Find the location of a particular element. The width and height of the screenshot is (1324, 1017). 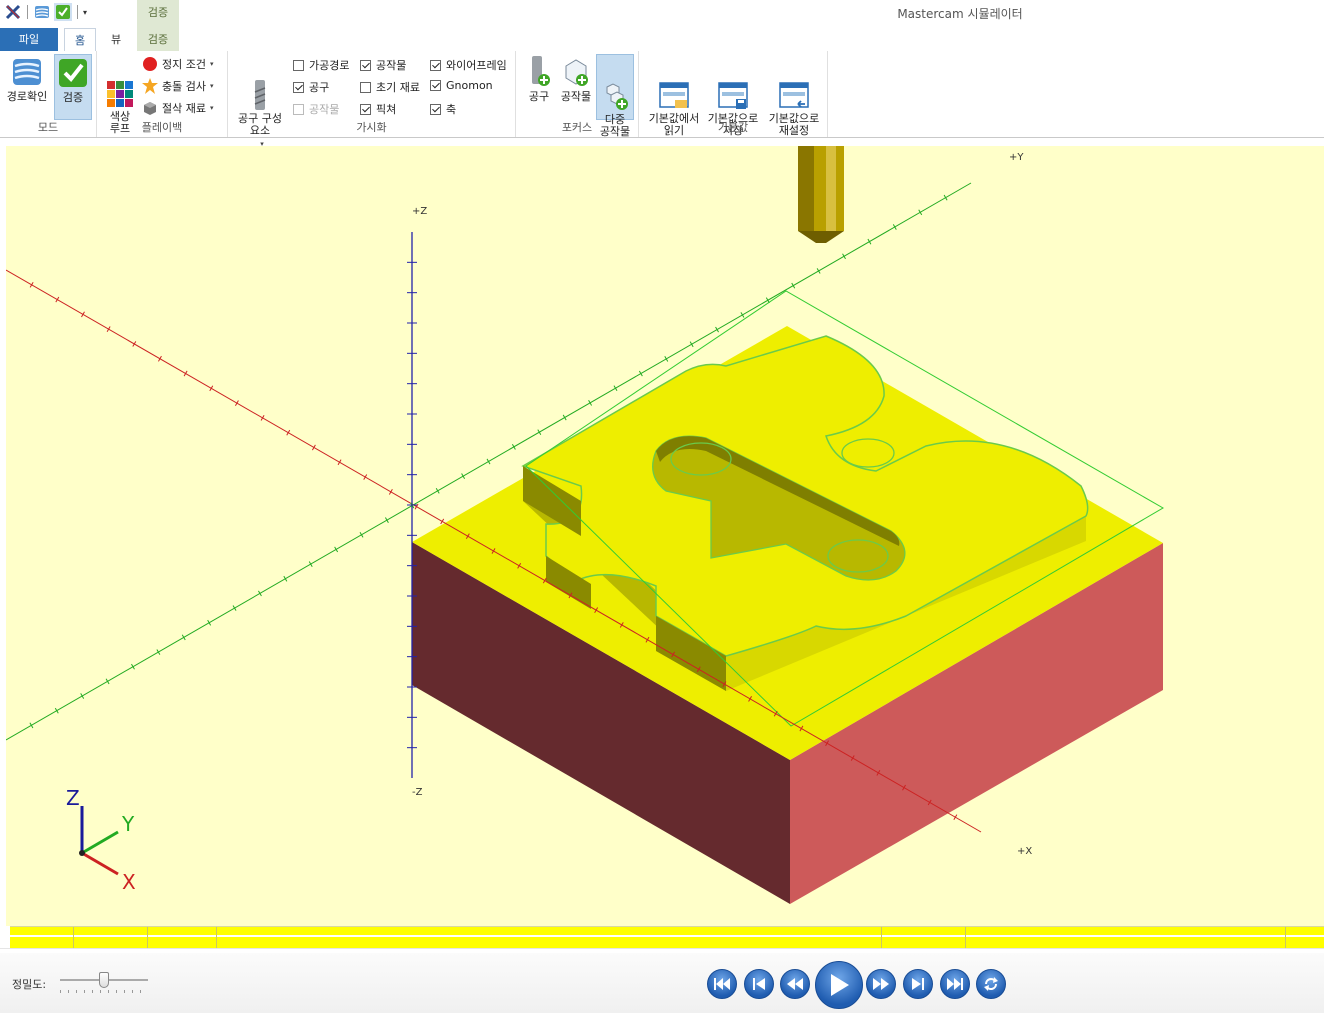

play-icon is located at coordinates (840, 985).